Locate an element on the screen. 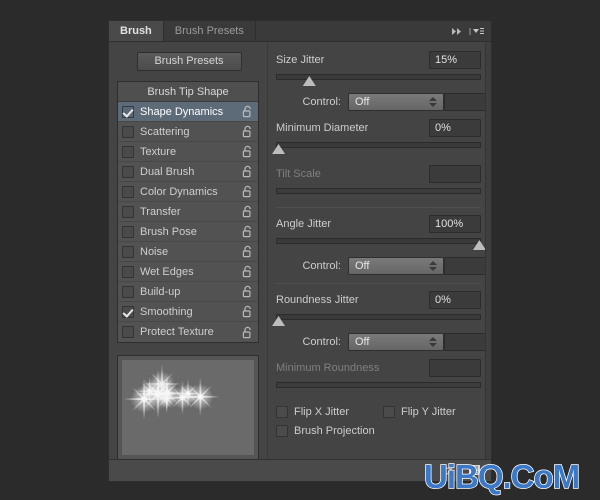 Image resolution: width=600 pixels, height=500 pixels. roundness-jitter-control-dropdown: Off is located at coordinates (396, 342).